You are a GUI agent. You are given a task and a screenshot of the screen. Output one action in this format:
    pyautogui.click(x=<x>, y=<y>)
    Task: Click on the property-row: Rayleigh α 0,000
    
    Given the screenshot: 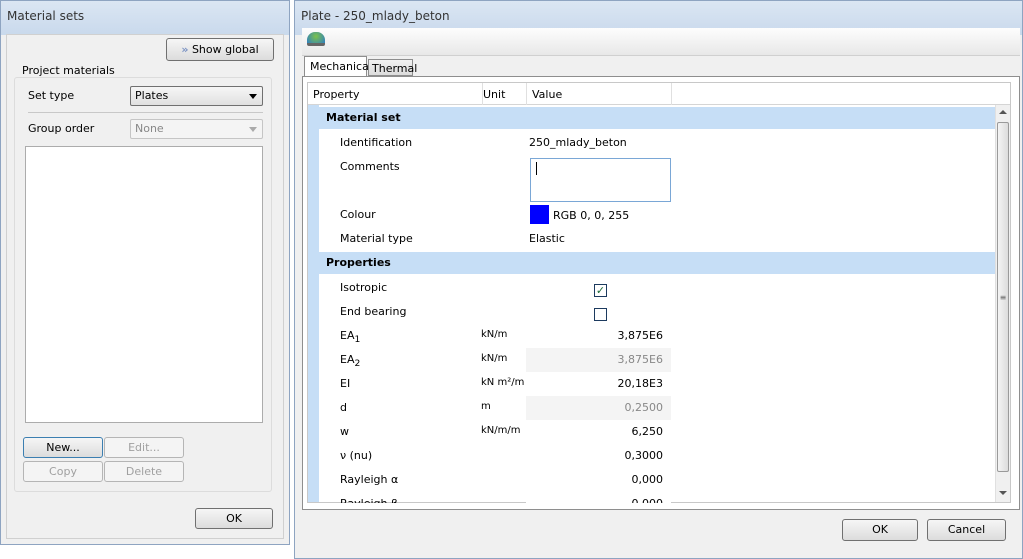 What is the action you would take?
    pyautogui.click(x=656, y=480)
    